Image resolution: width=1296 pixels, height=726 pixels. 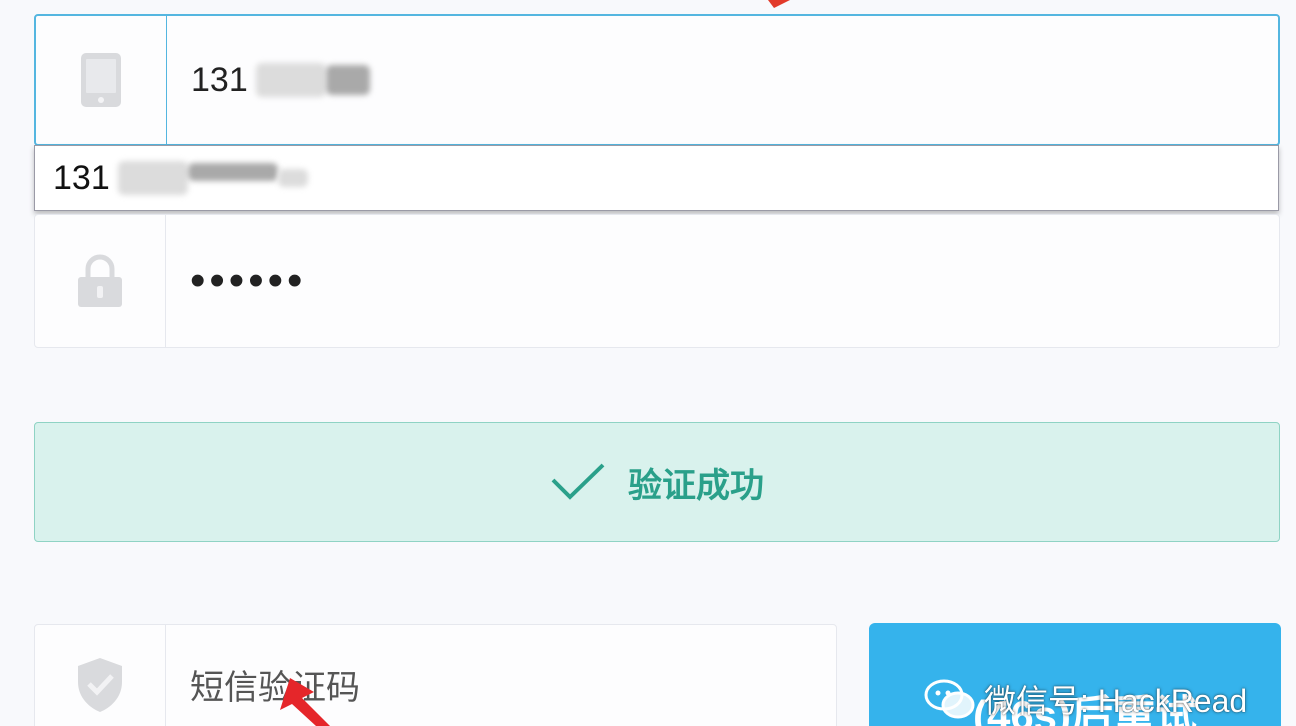 I want to click on sms-code-row: 短信验证码, so click(x=435, y=675).